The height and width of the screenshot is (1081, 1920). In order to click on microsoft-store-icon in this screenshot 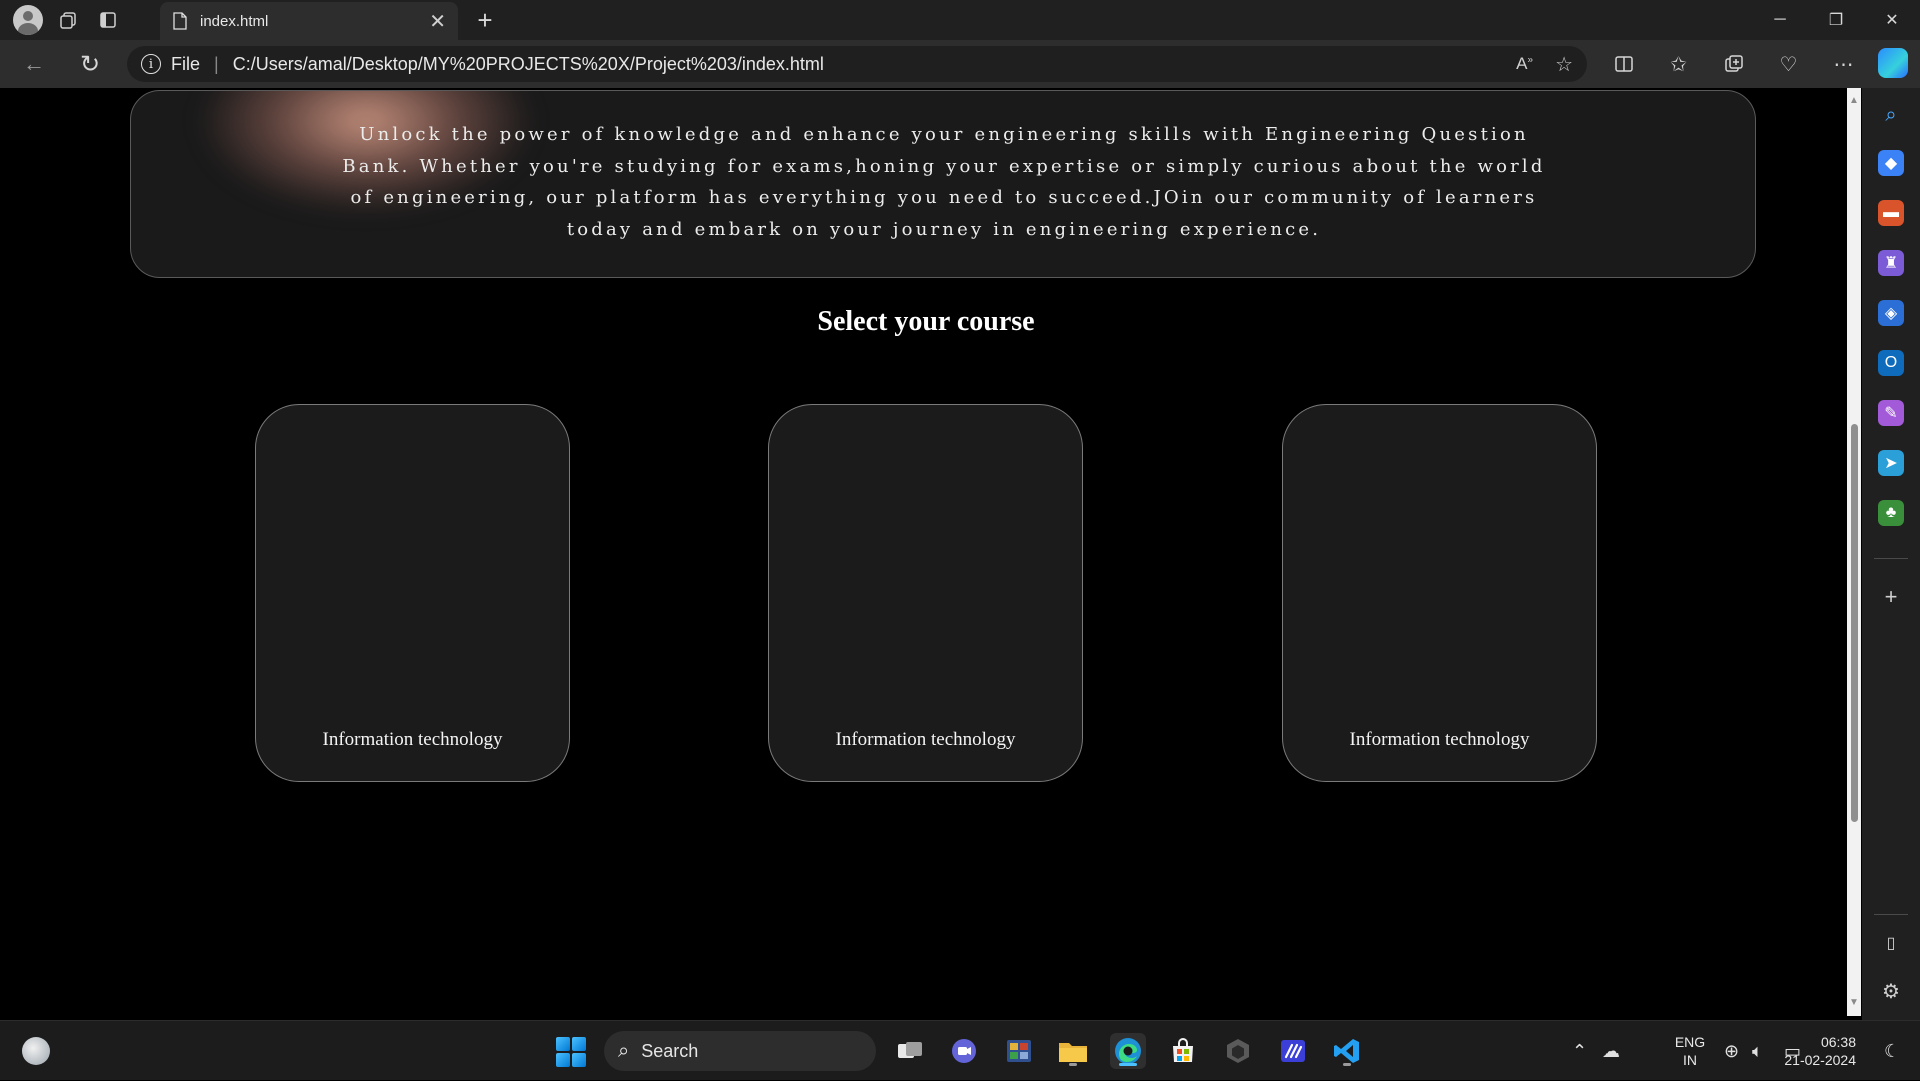, I will do `click(1183, 1051)`.